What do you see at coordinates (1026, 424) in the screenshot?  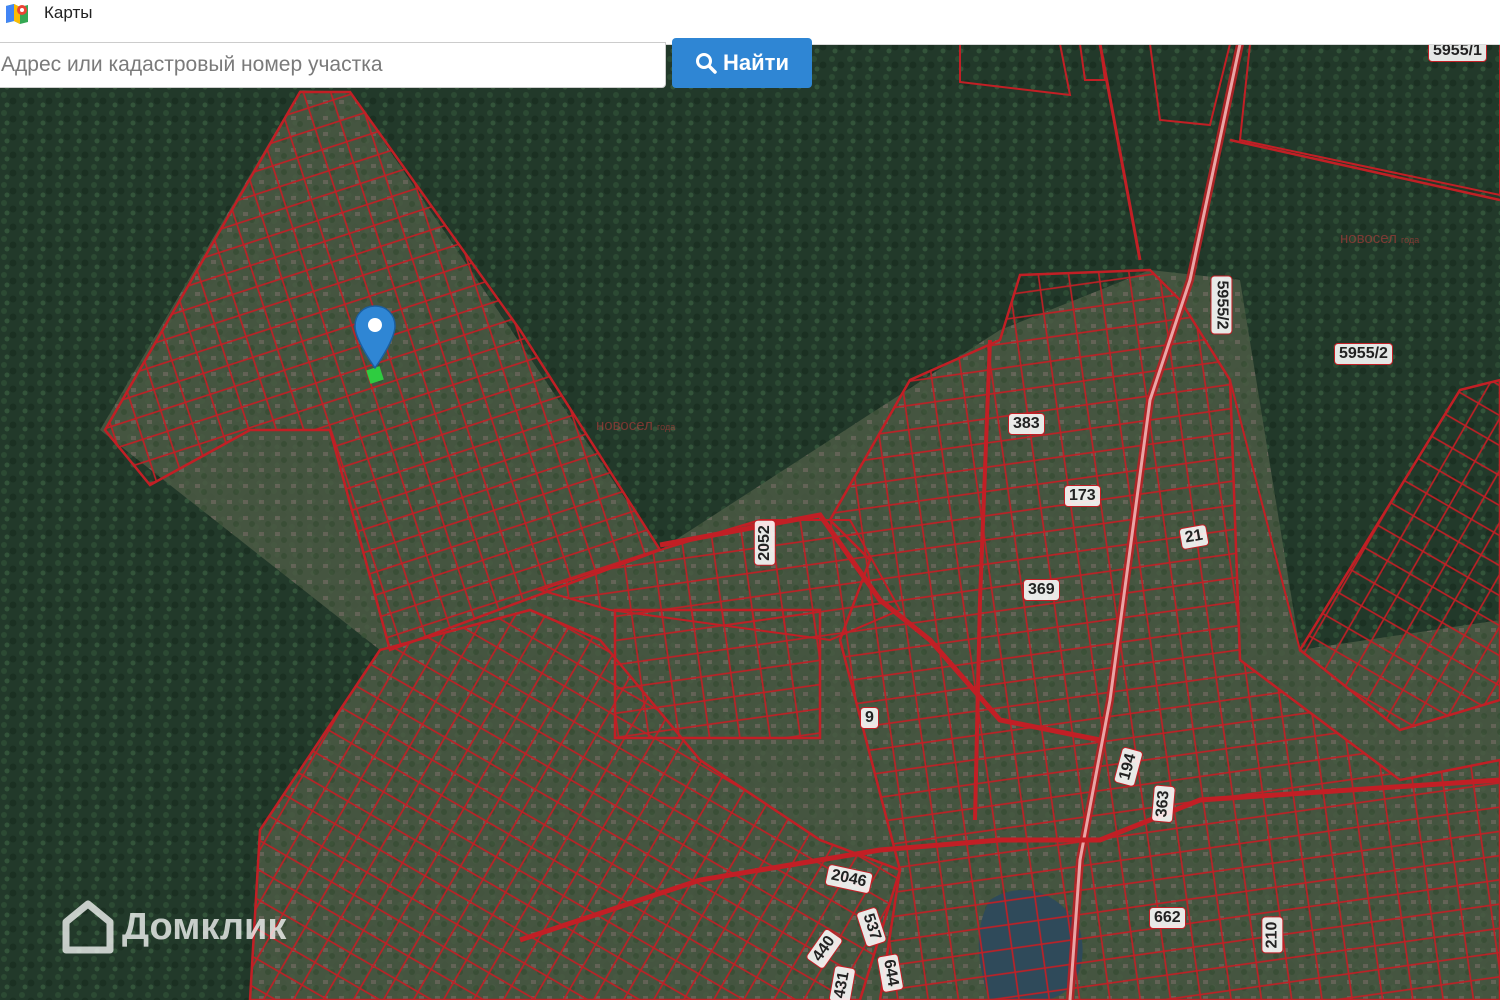 I see `parcel-label: 383` at bounding box center [1026, 424].